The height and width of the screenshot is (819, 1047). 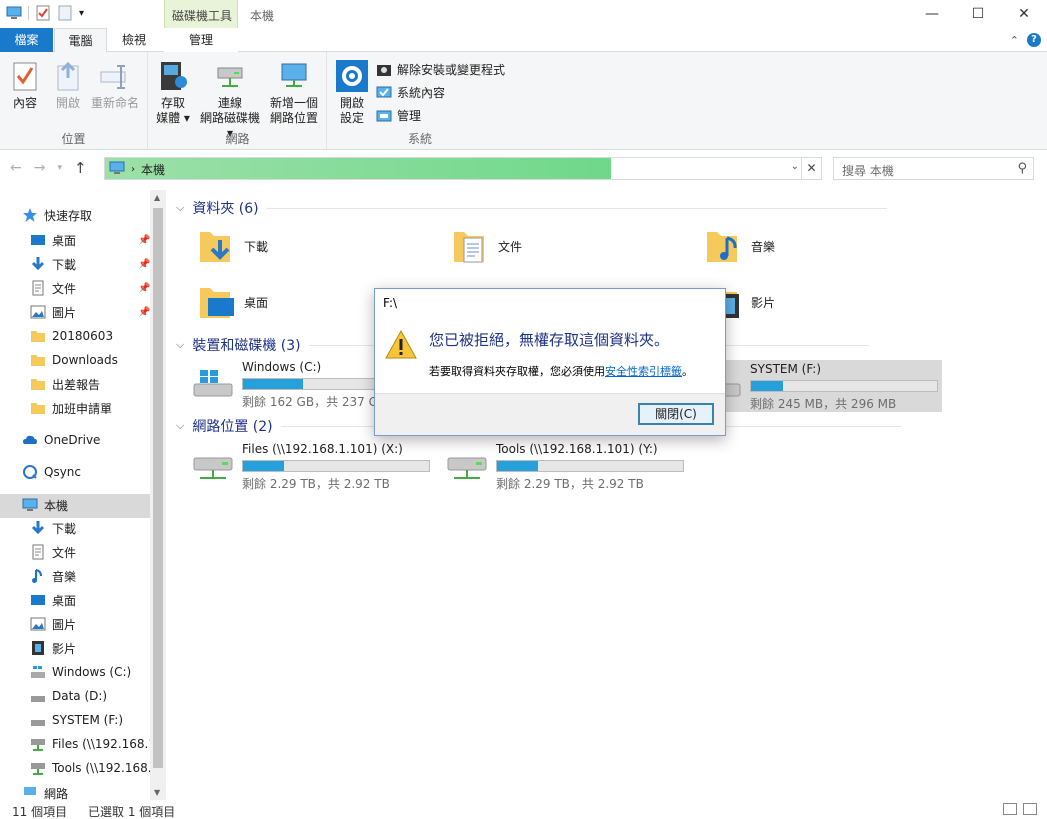 I want to click on open-button: 開啟, so click(x=68, y=85).